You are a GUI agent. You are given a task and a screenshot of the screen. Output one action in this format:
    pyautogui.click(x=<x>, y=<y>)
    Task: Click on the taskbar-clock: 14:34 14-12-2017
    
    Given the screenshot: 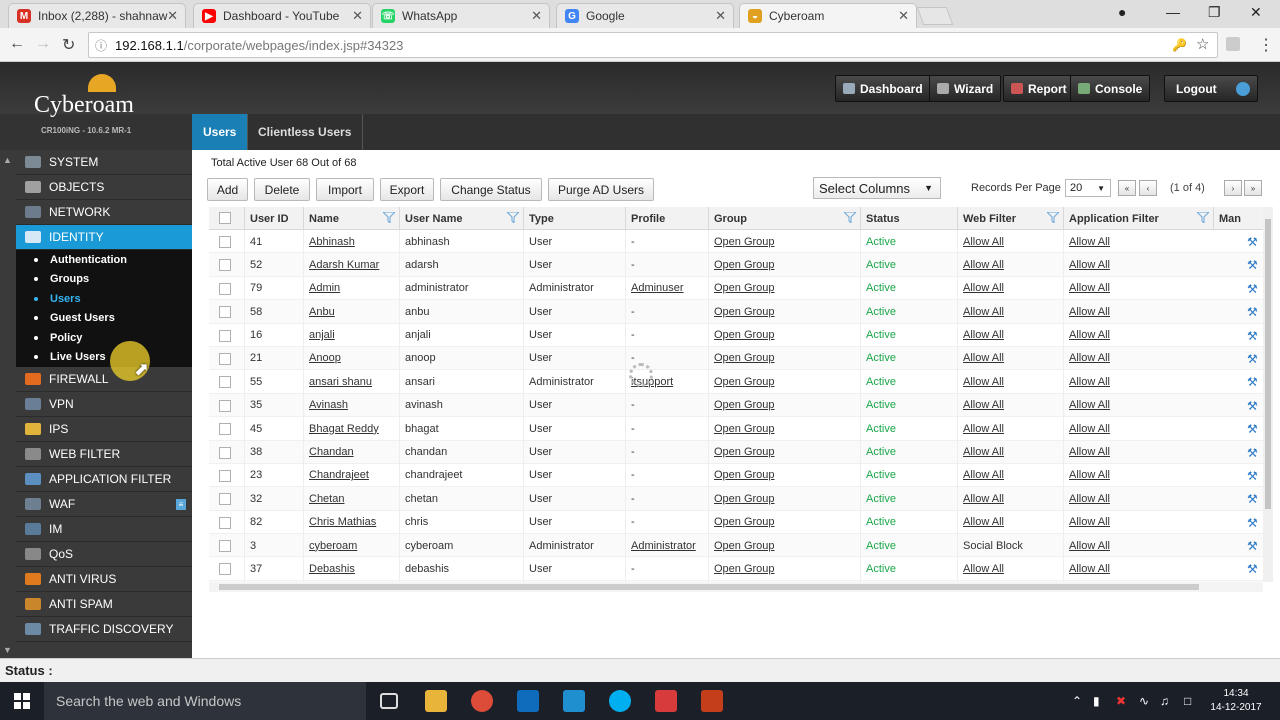 What is the action you would take?
    pyautogui.click(x=1236, y=701)
    